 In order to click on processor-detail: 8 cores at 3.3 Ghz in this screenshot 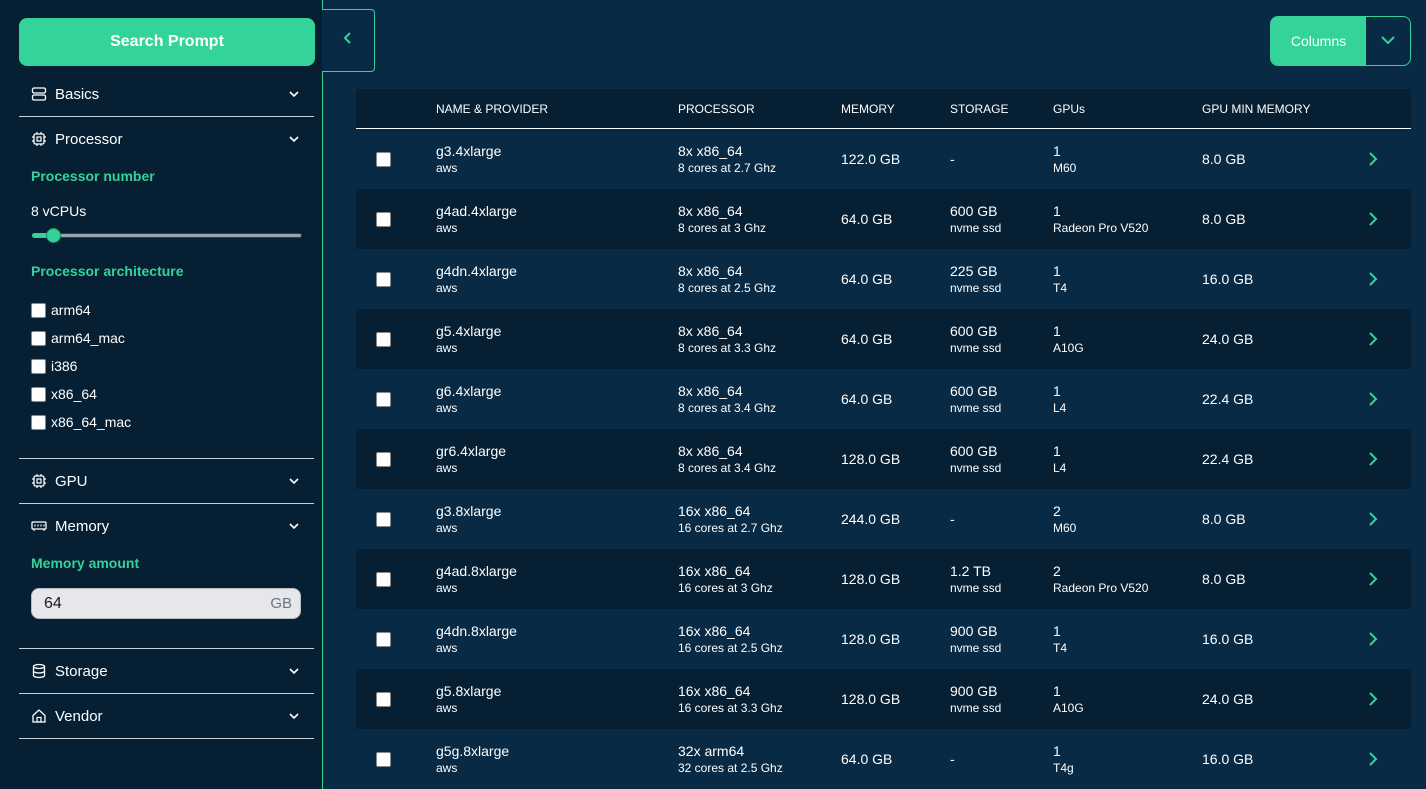, I will do `click(727, 348)`.